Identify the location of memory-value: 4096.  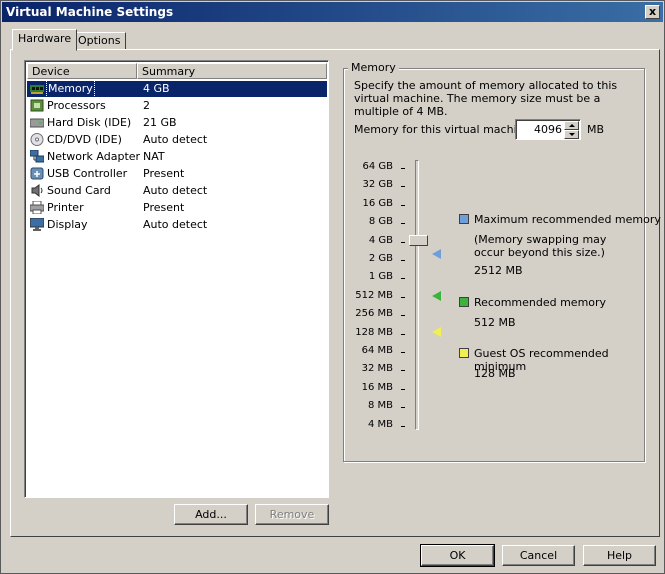
(548, 129).